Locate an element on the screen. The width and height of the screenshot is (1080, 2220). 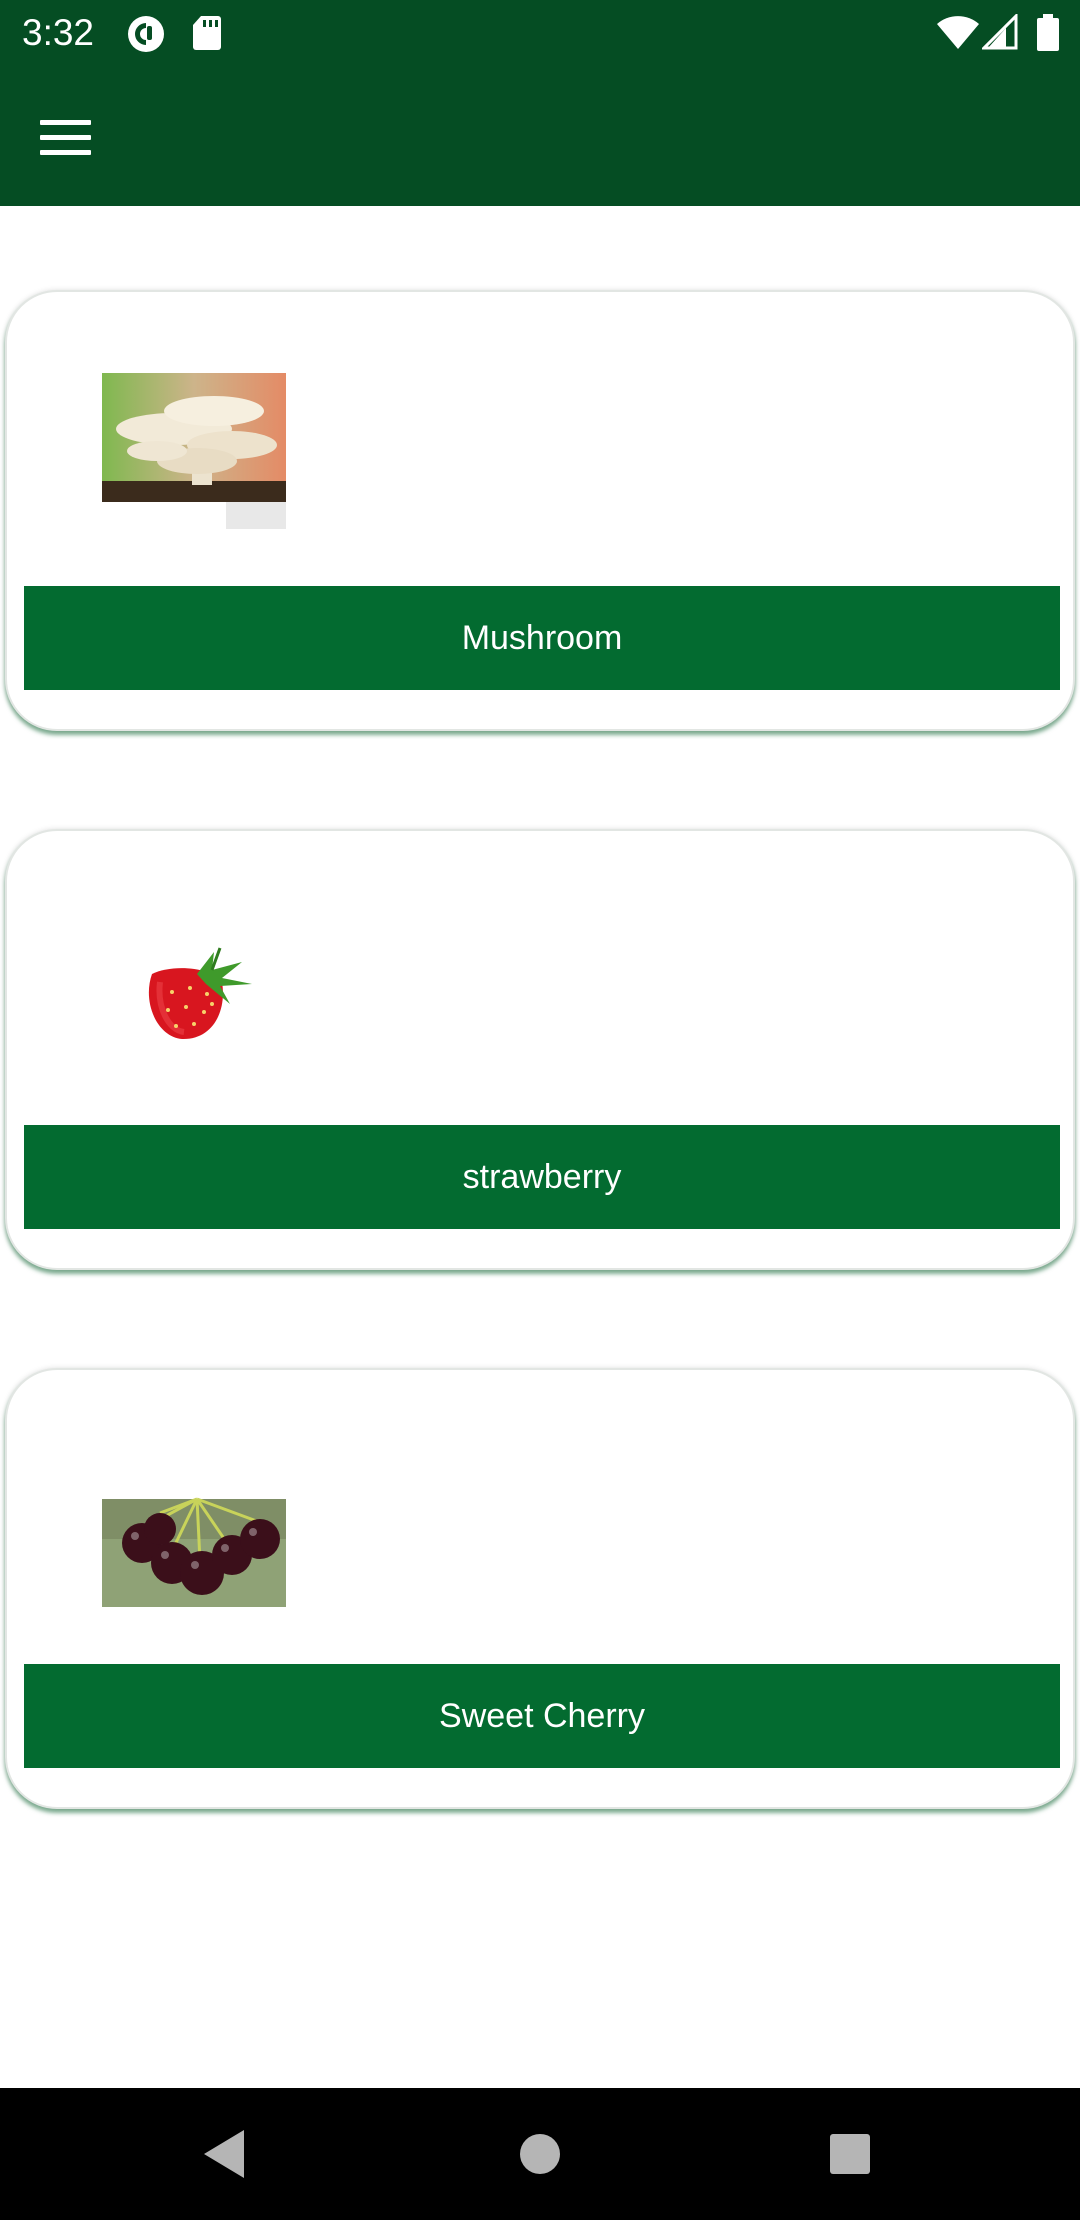
recents-icon is located at coordinates (850, 2154).